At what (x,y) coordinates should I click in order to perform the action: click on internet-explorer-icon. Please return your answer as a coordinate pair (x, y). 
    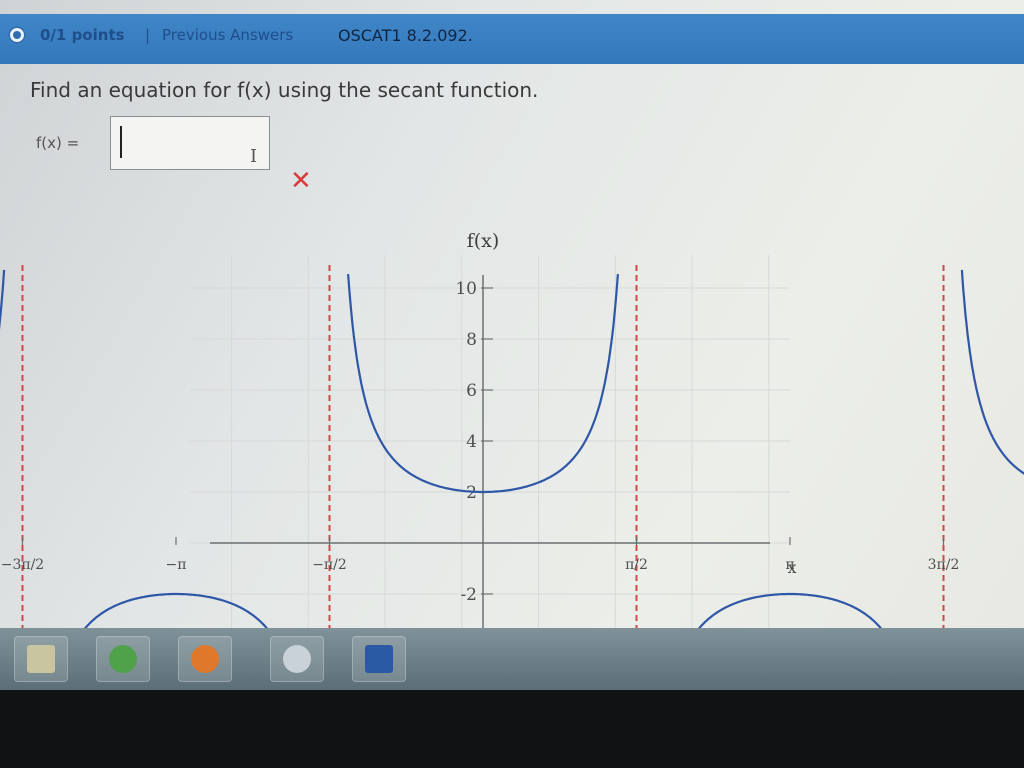
    Looking at the image, I should click on (123, 659).